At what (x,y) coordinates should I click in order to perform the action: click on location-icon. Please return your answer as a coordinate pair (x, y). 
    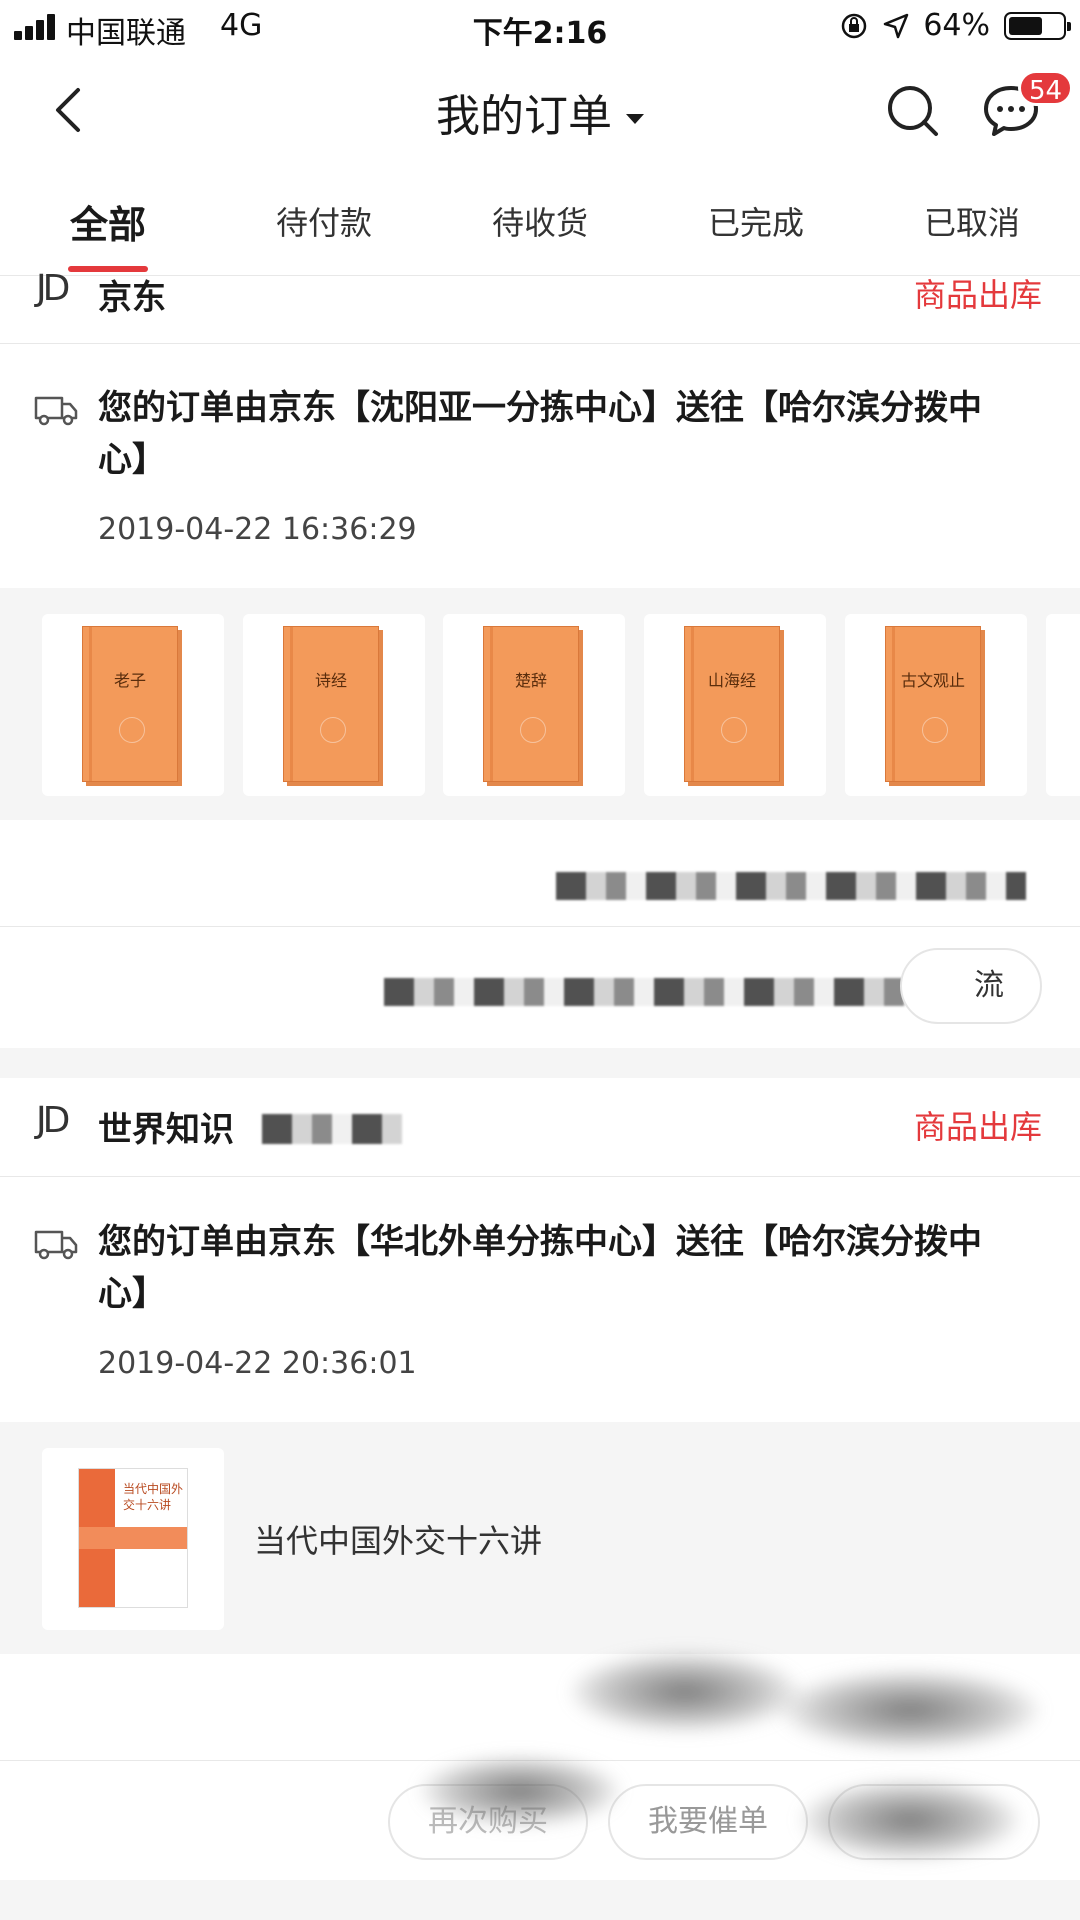
    Looking at the image, I should click on (896, 25).